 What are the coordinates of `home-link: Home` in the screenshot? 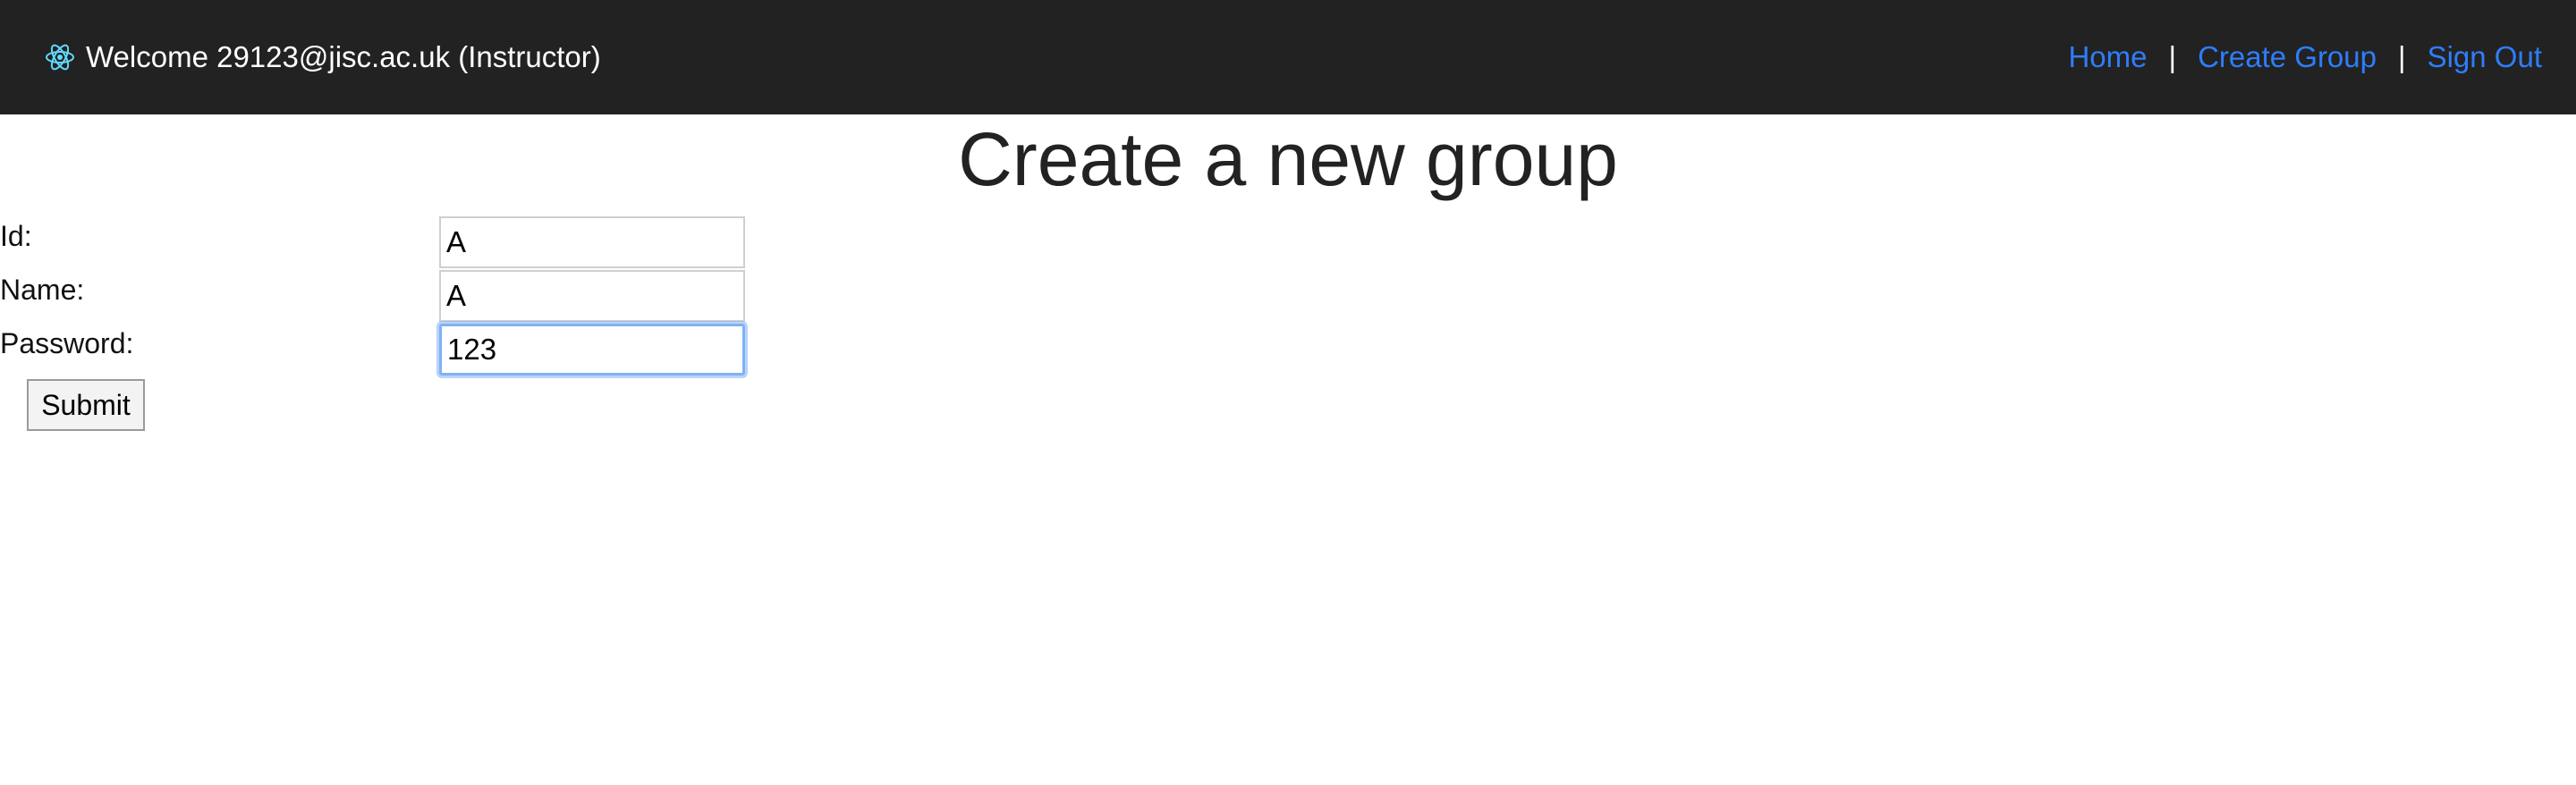 It's located at (2107, 57).